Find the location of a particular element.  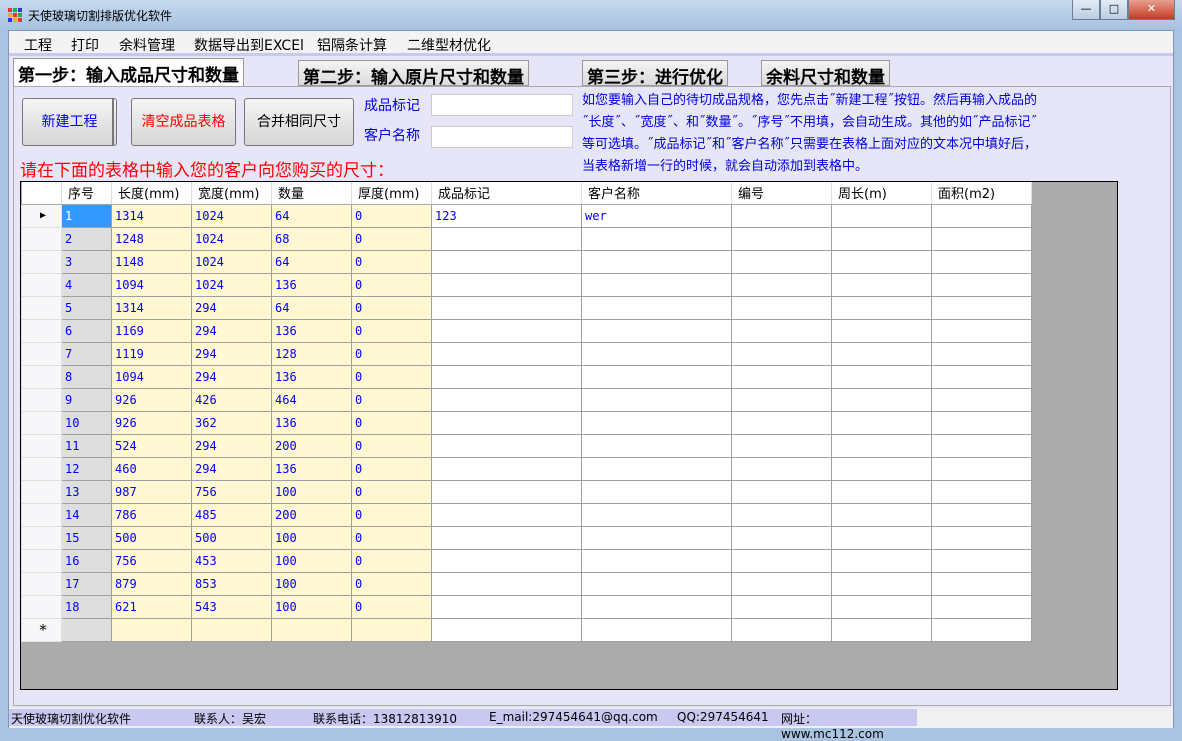

cell-2: 756 is located at coordinates (151, 560).